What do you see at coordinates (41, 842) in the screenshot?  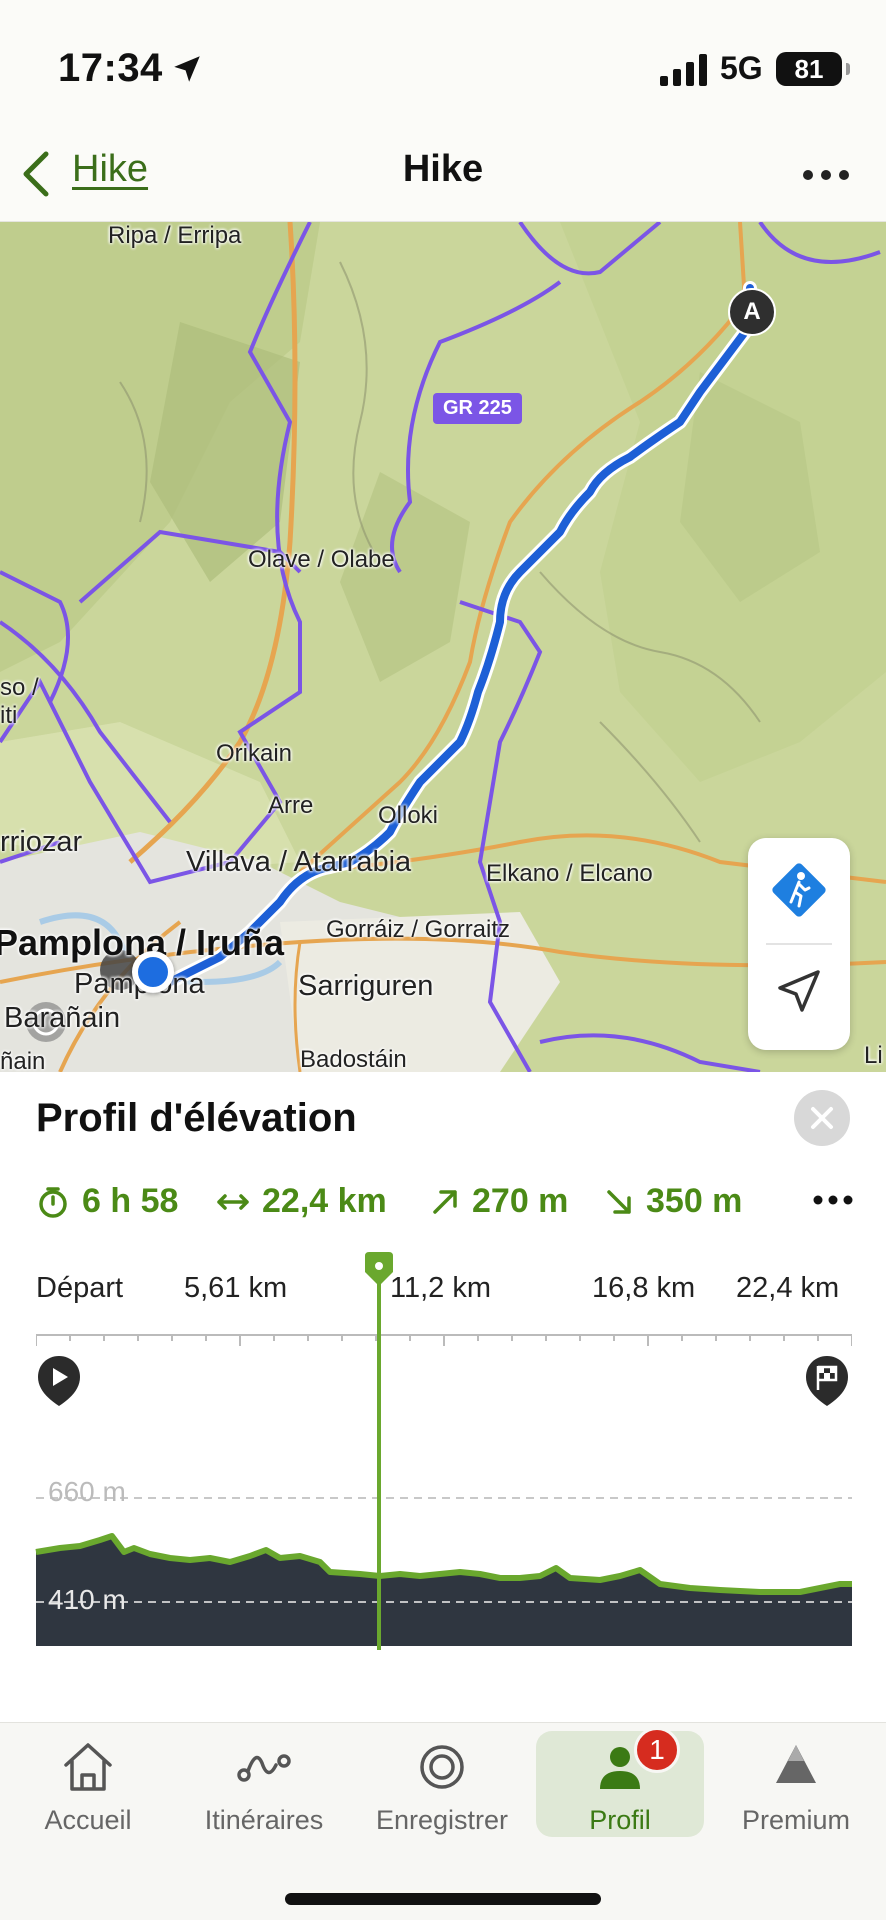 I see `map-label-riozar: rriozar` at bounding box center [41, 842].